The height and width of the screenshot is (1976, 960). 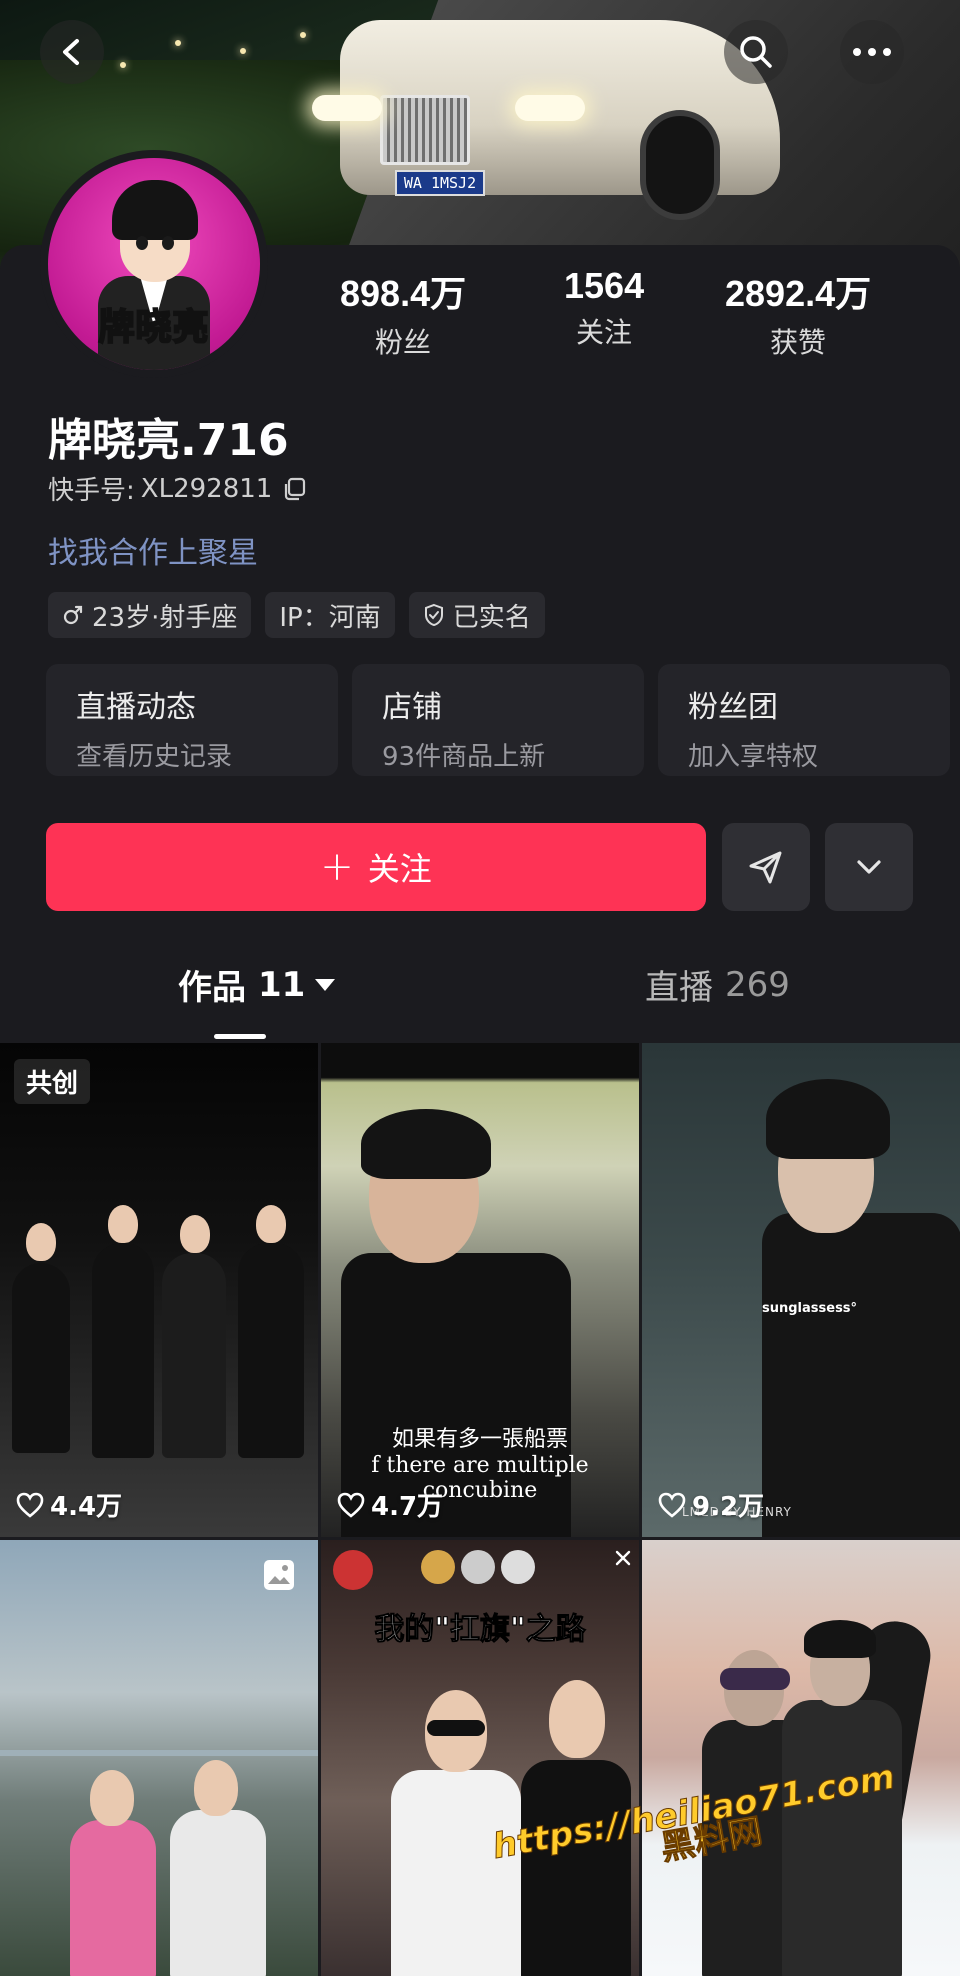 What do you see at coordinates (717, 984) in the screenshot?
I see `tab-live: 直播 269` at bounding box center [717, 984].